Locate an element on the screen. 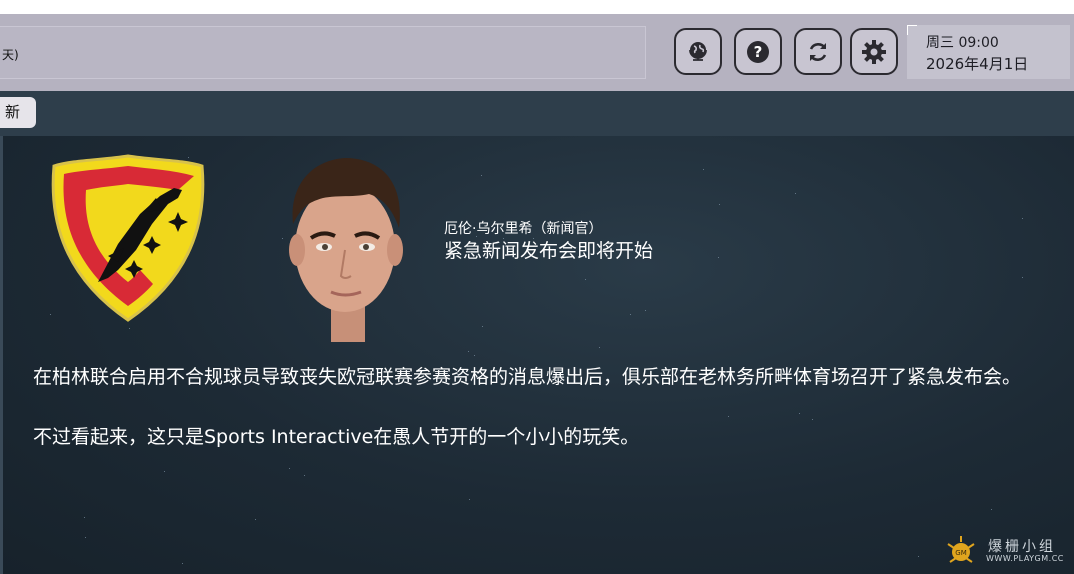 Image resolution: width=1074 pixels, height=574 pixels. day-time-label: 周三 09:00 is located at coordinates (962, 43).